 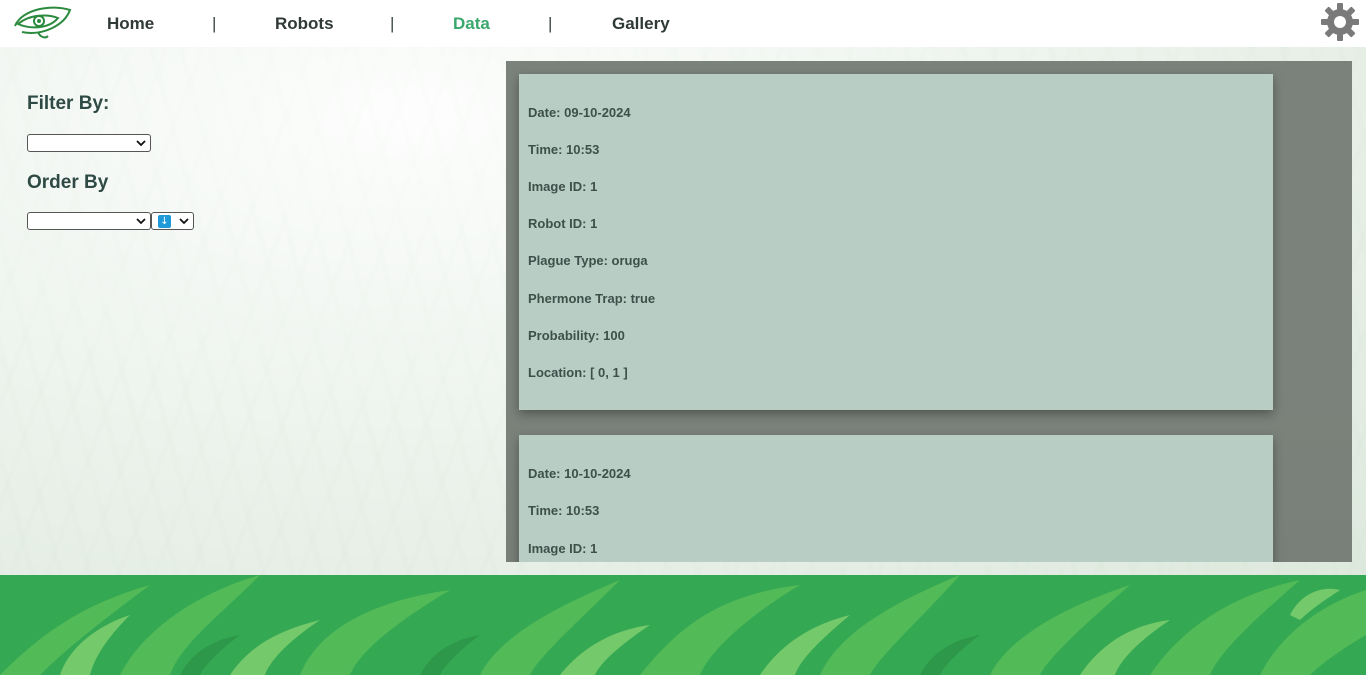 What do you see at coordinates (1340, 22) in the screenshot?
I see `gear-icon` at bounding box center [1340, 22].